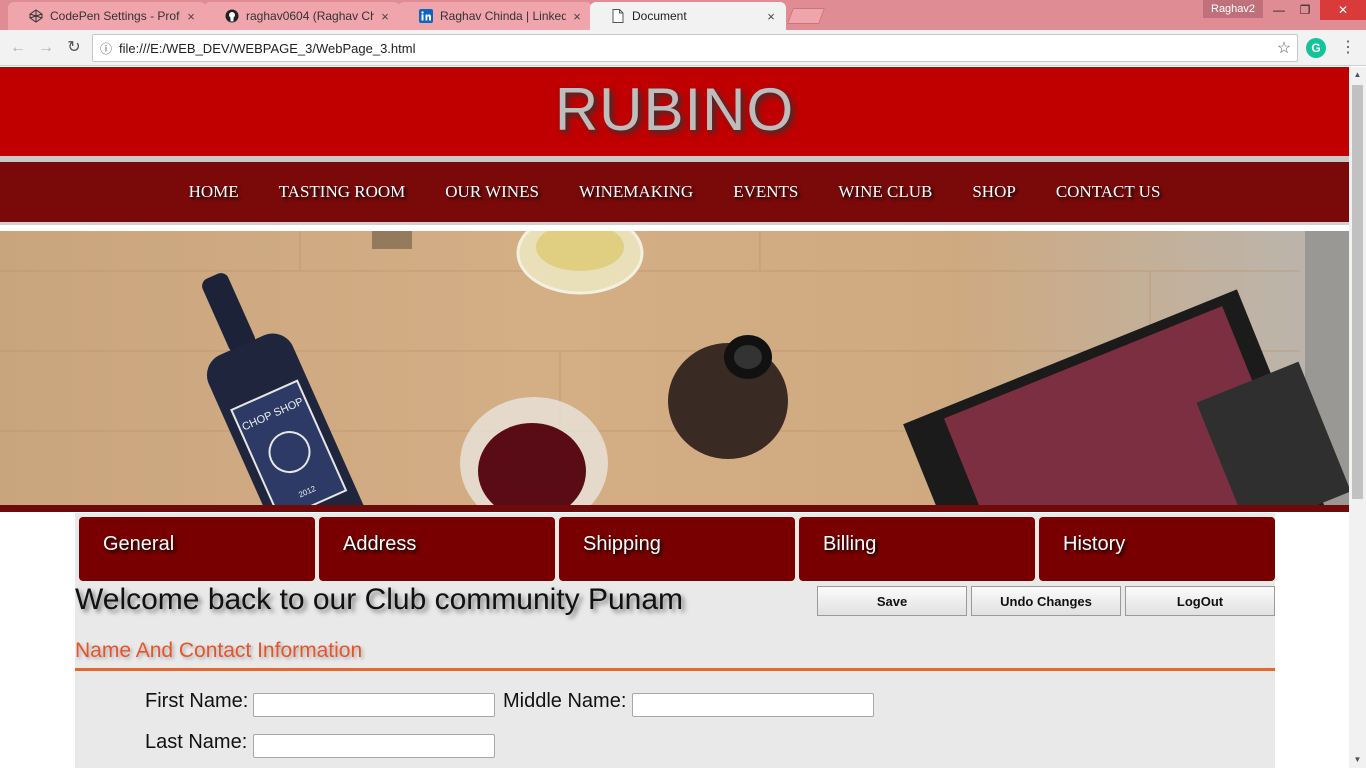 This screenshot has width=1366, height=768. Describe the element at coordinates (1357, 75) in the screenshot. I see `scroll-up-icon: ▲` at that location.